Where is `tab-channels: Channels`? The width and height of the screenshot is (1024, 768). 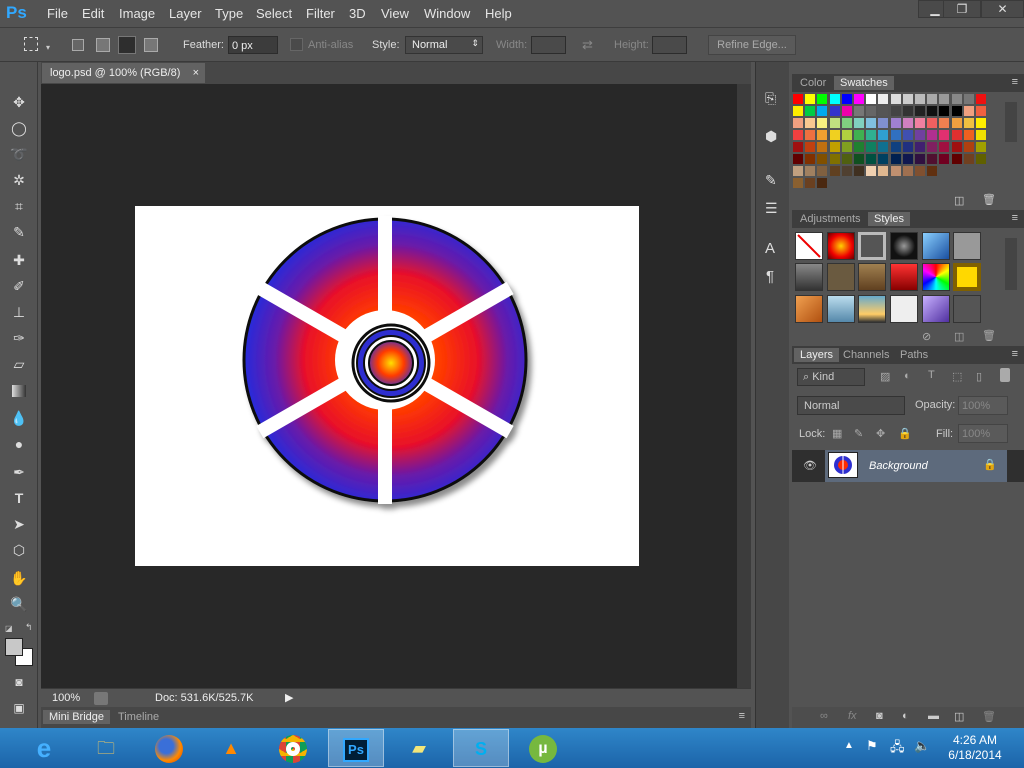
tab-channels: Channels is located at coordinates (866, 355).